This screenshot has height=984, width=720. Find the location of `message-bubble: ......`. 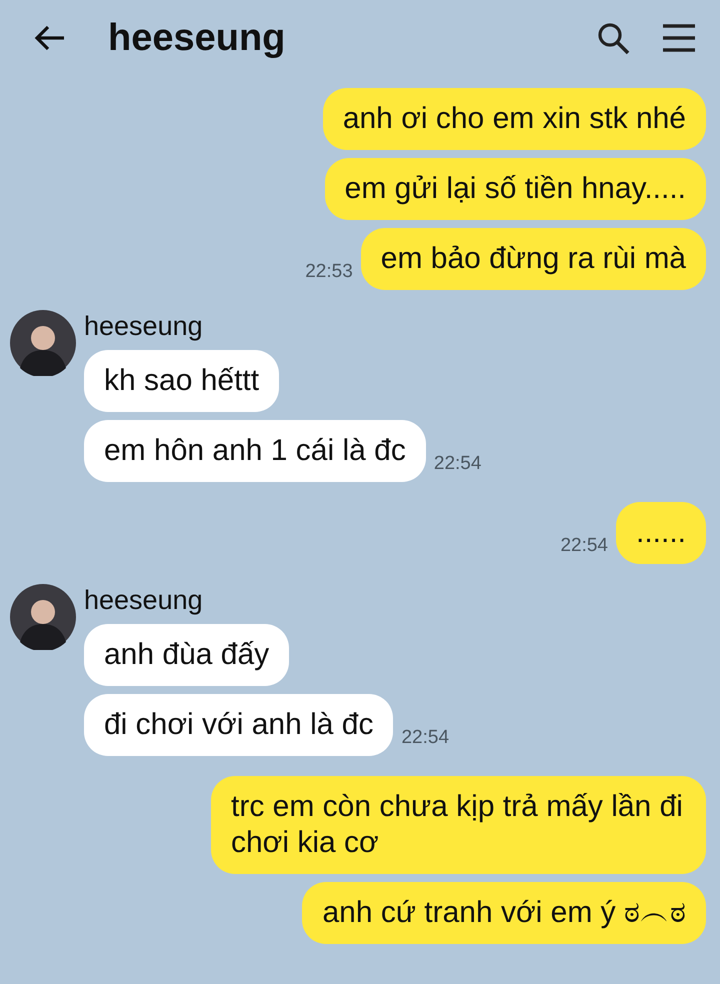

message-bubble: ...... is located at coordinates (661, 533).